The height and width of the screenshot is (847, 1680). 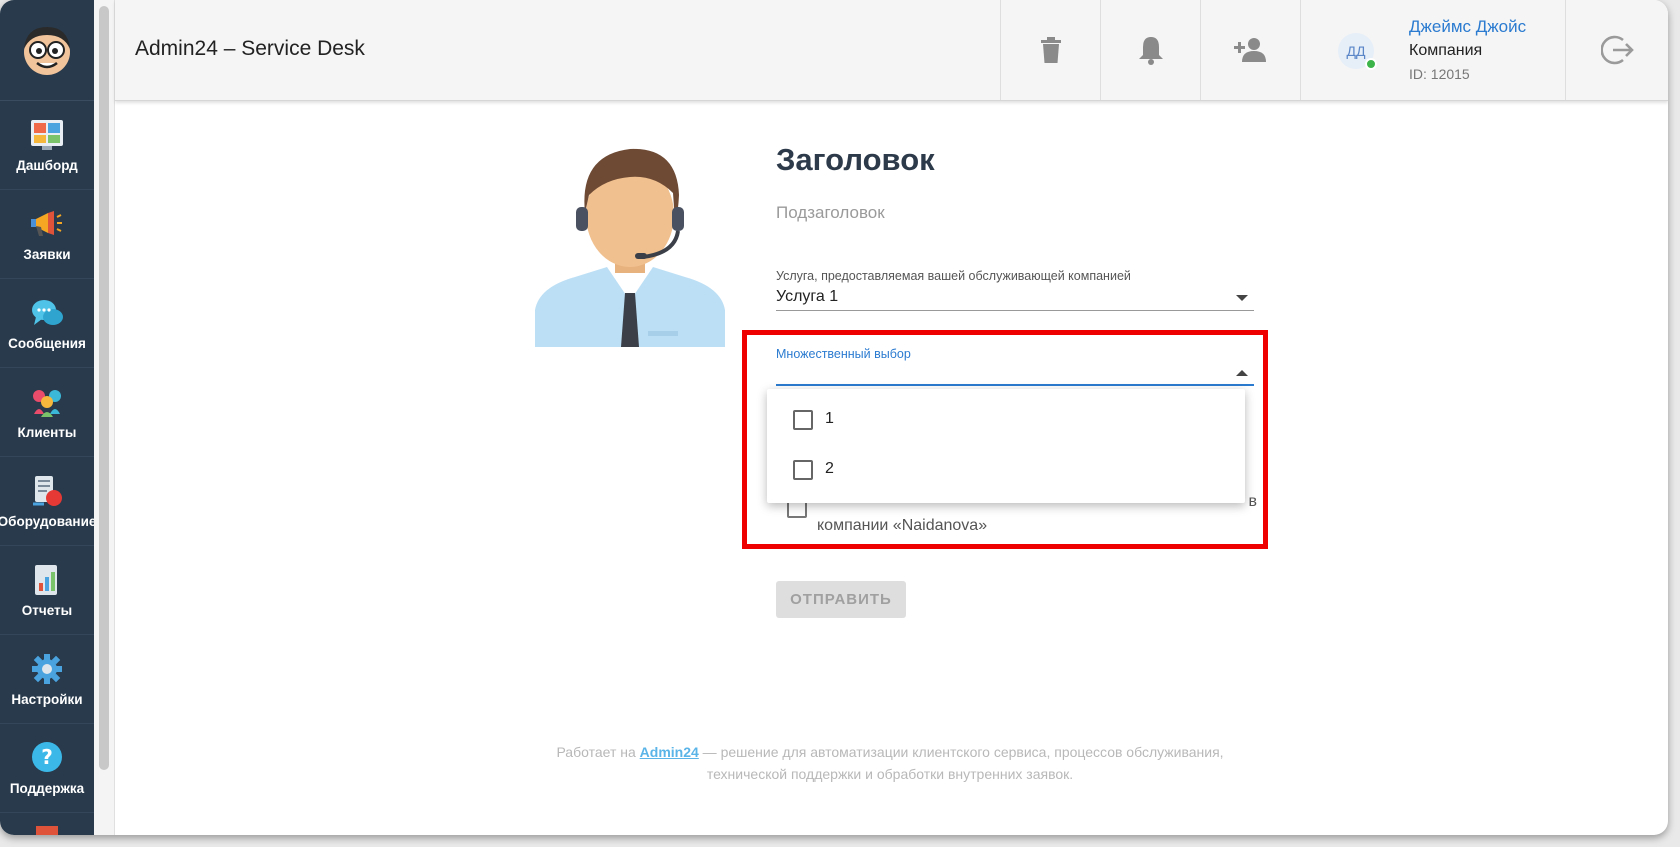 I want to click on trash-icon, so click(x=1050, y=50).